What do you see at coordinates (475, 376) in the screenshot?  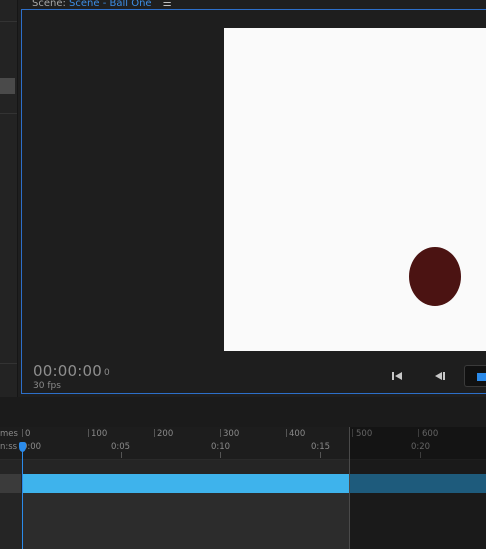 I see `play-button` at bounding box center [475, 376].